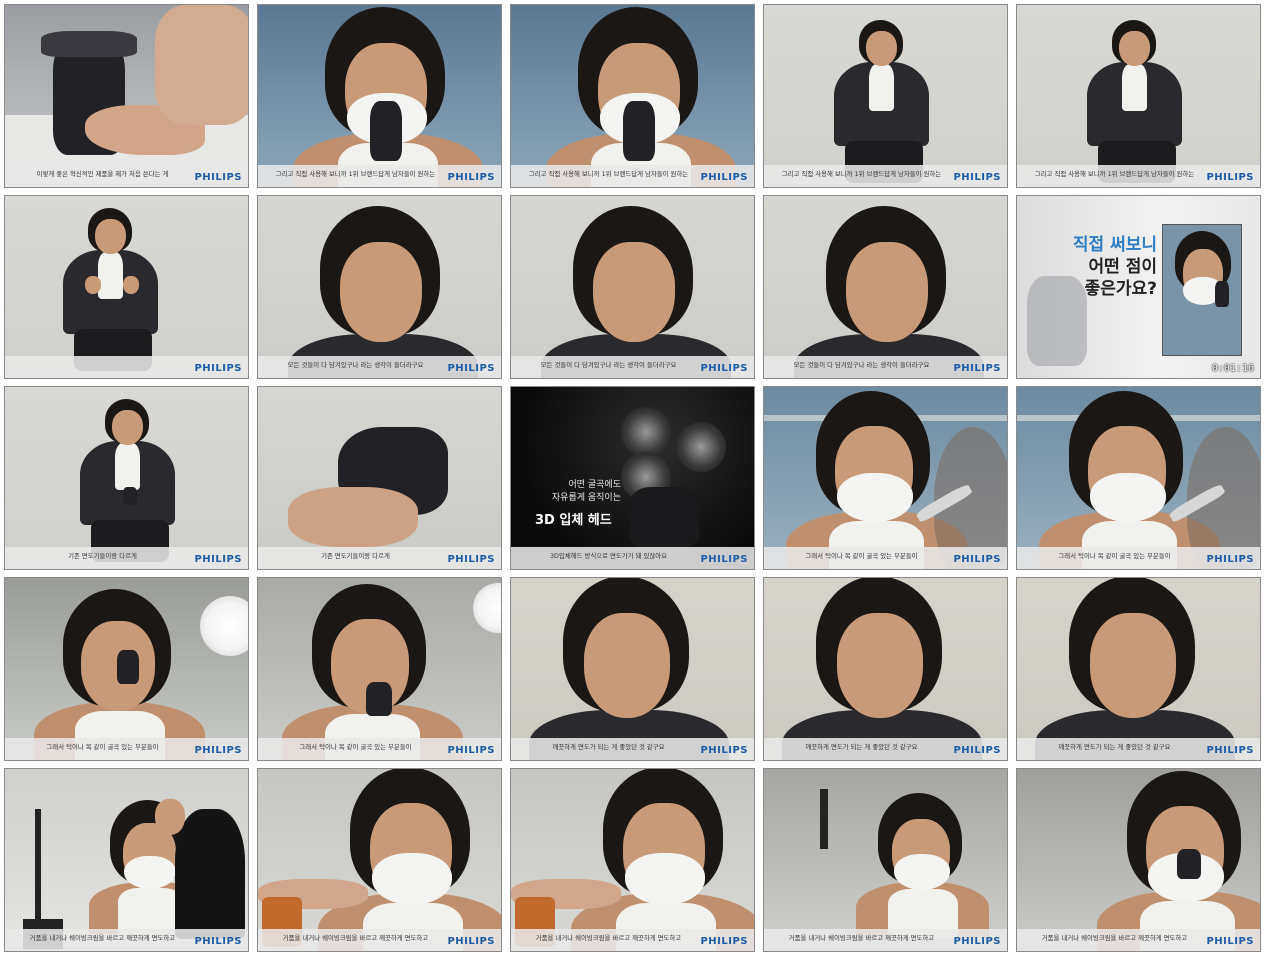 This screenshot has height=958, width=1268. What do you see at coordinates (210, 874) in the screenshot?
I see `makeup-artist` at bounding box center [210, 874].